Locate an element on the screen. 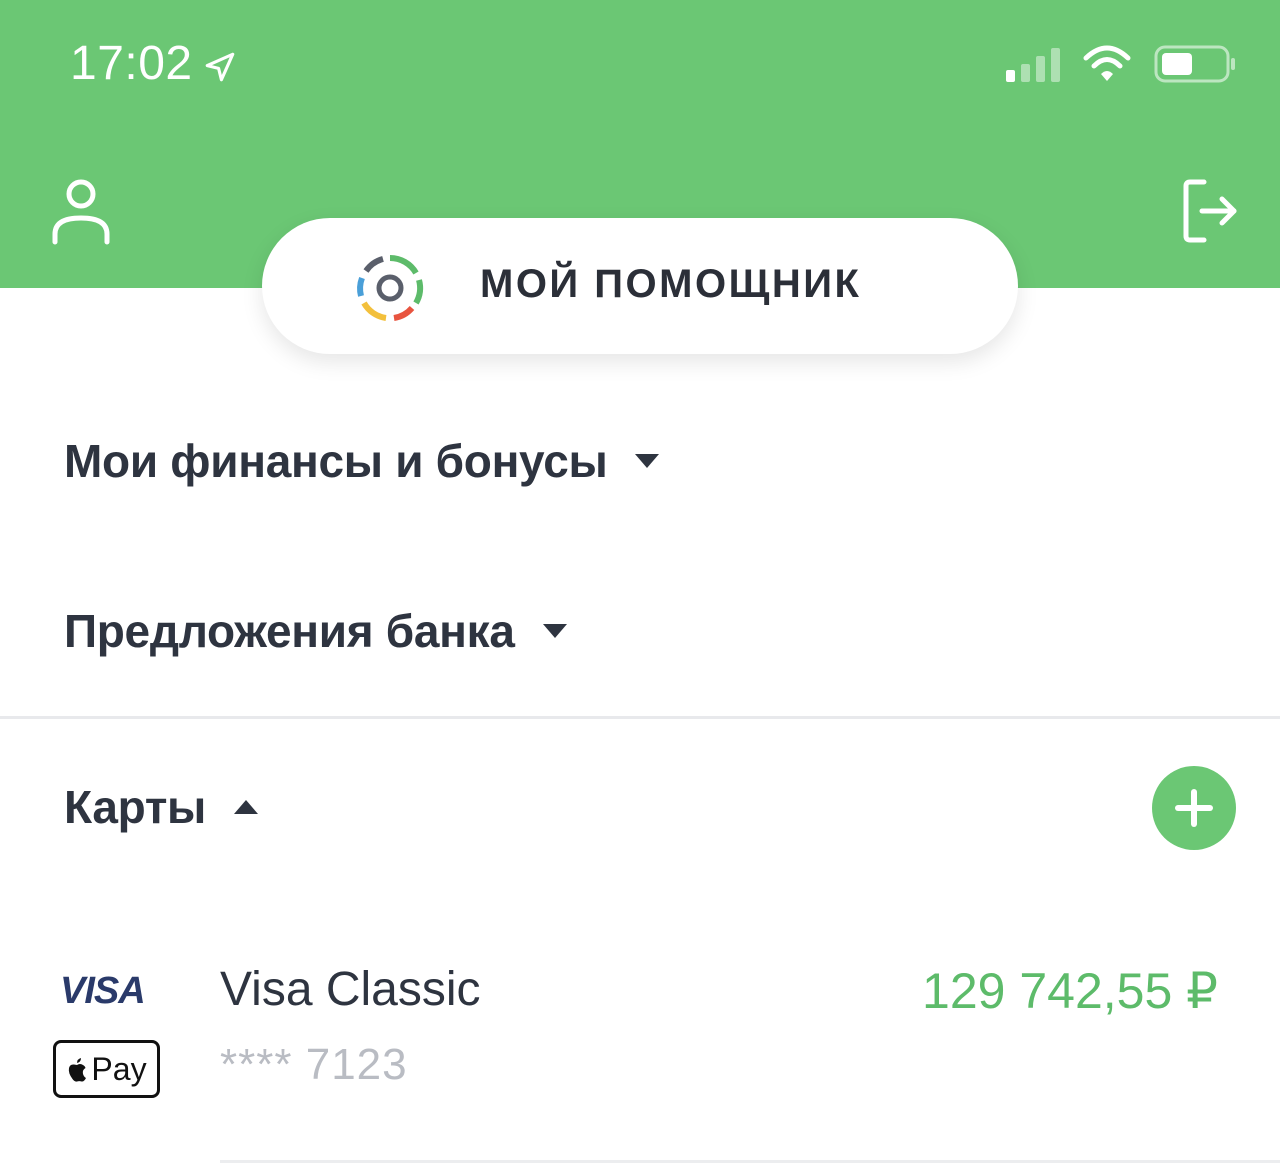 The image size is (1280, 1165). status-time: 17:02 is located at coordinates (153, 63).